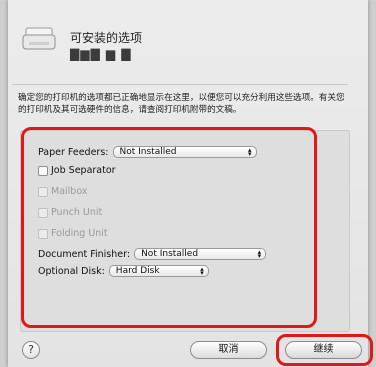  What do you see at coordinates (71, 271) in the screenshot?
I see `optional-disk-label: Optional Disk:` at bounding box center [71, 271].